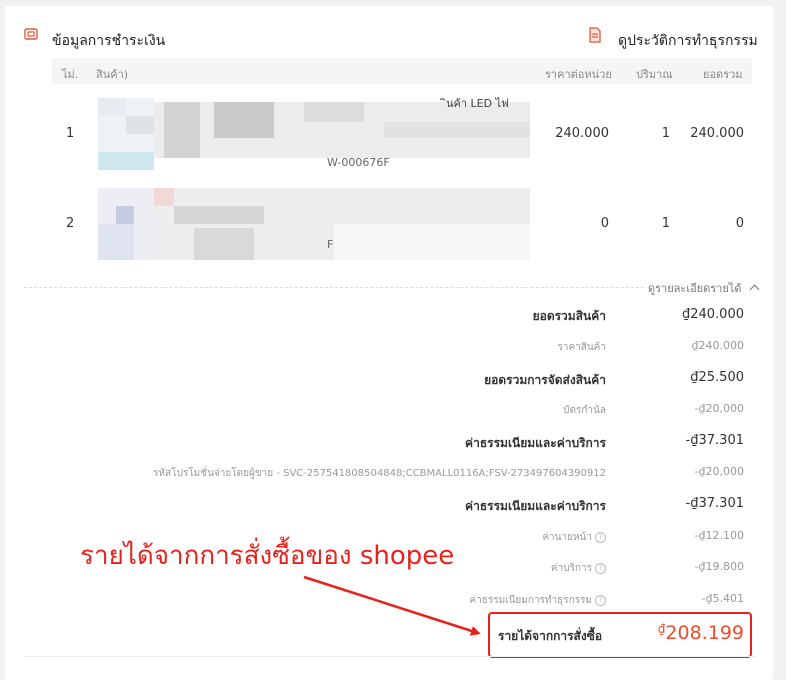 This screenshot has width=786, height=680. What do you see at coordinates (604, 223) in the screenshot?
I see `unit-price: 0` at bounding box center [604, 223].